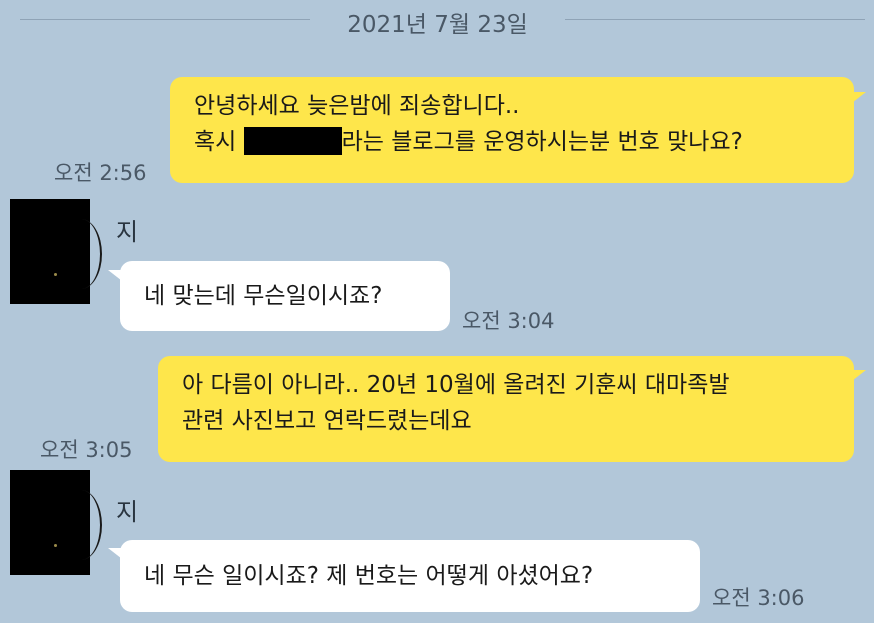 The height and width of the screenshot is (623, 874). Describe the element at coordinates (357, 106) in the screenshot. I see `message-text-line: 안녕하세요 늦은밤에 죄송합니다..` at that location.